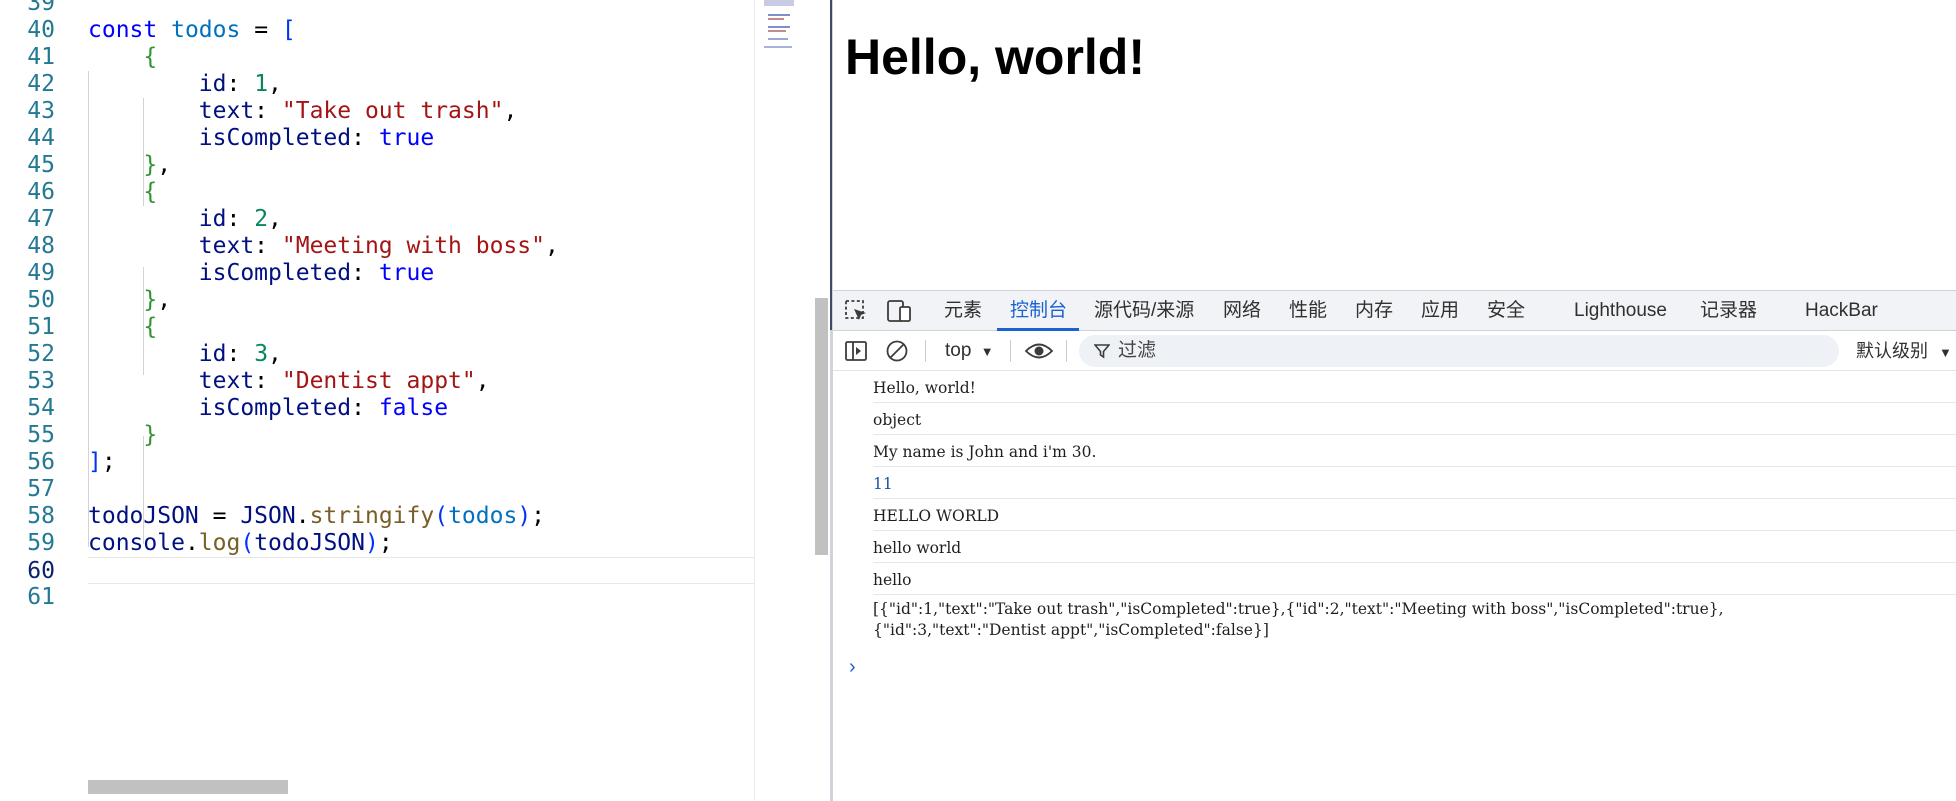  Describe the element at coordinates (1440, 311) in the screenshot. I see `tab-application: 应用` at that location.